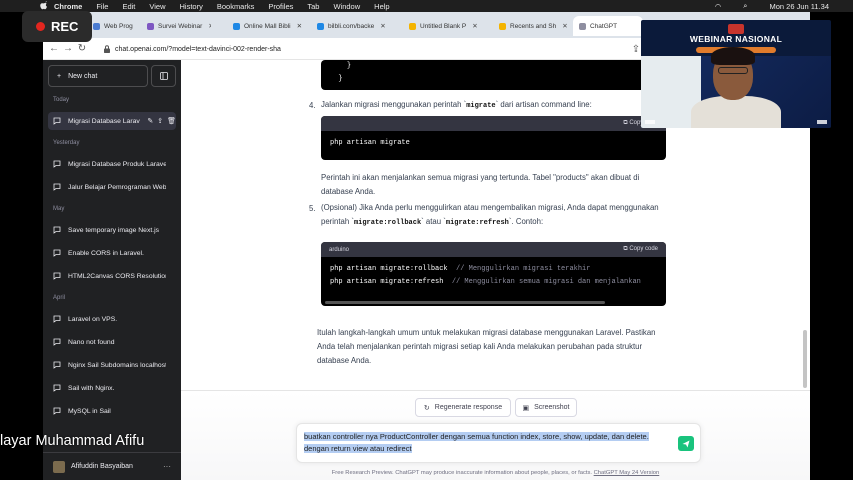 This screenshot has height=480, width=853. What do you see at coordinates (117, 164) in the screenshot?
I see `chat-item-label: Migrasi Database Produk Laravel` at bounding box center [117, 164].